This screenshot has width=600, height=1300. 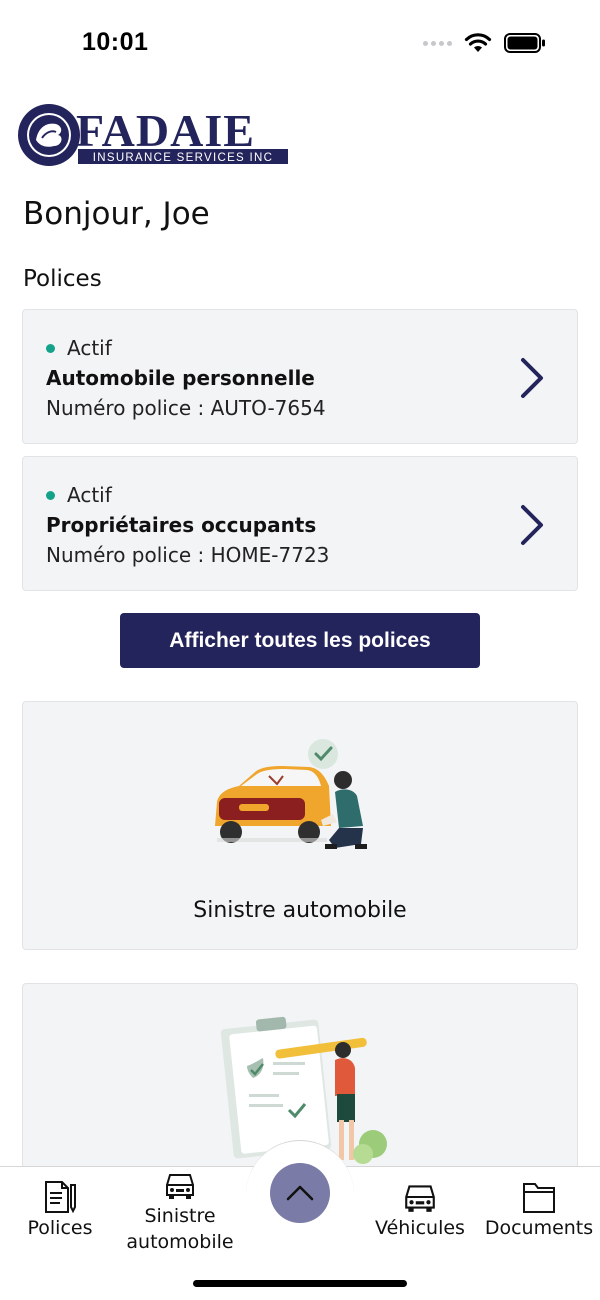 I want to click on status-bar: 10:01, so click(x=300, y=44).